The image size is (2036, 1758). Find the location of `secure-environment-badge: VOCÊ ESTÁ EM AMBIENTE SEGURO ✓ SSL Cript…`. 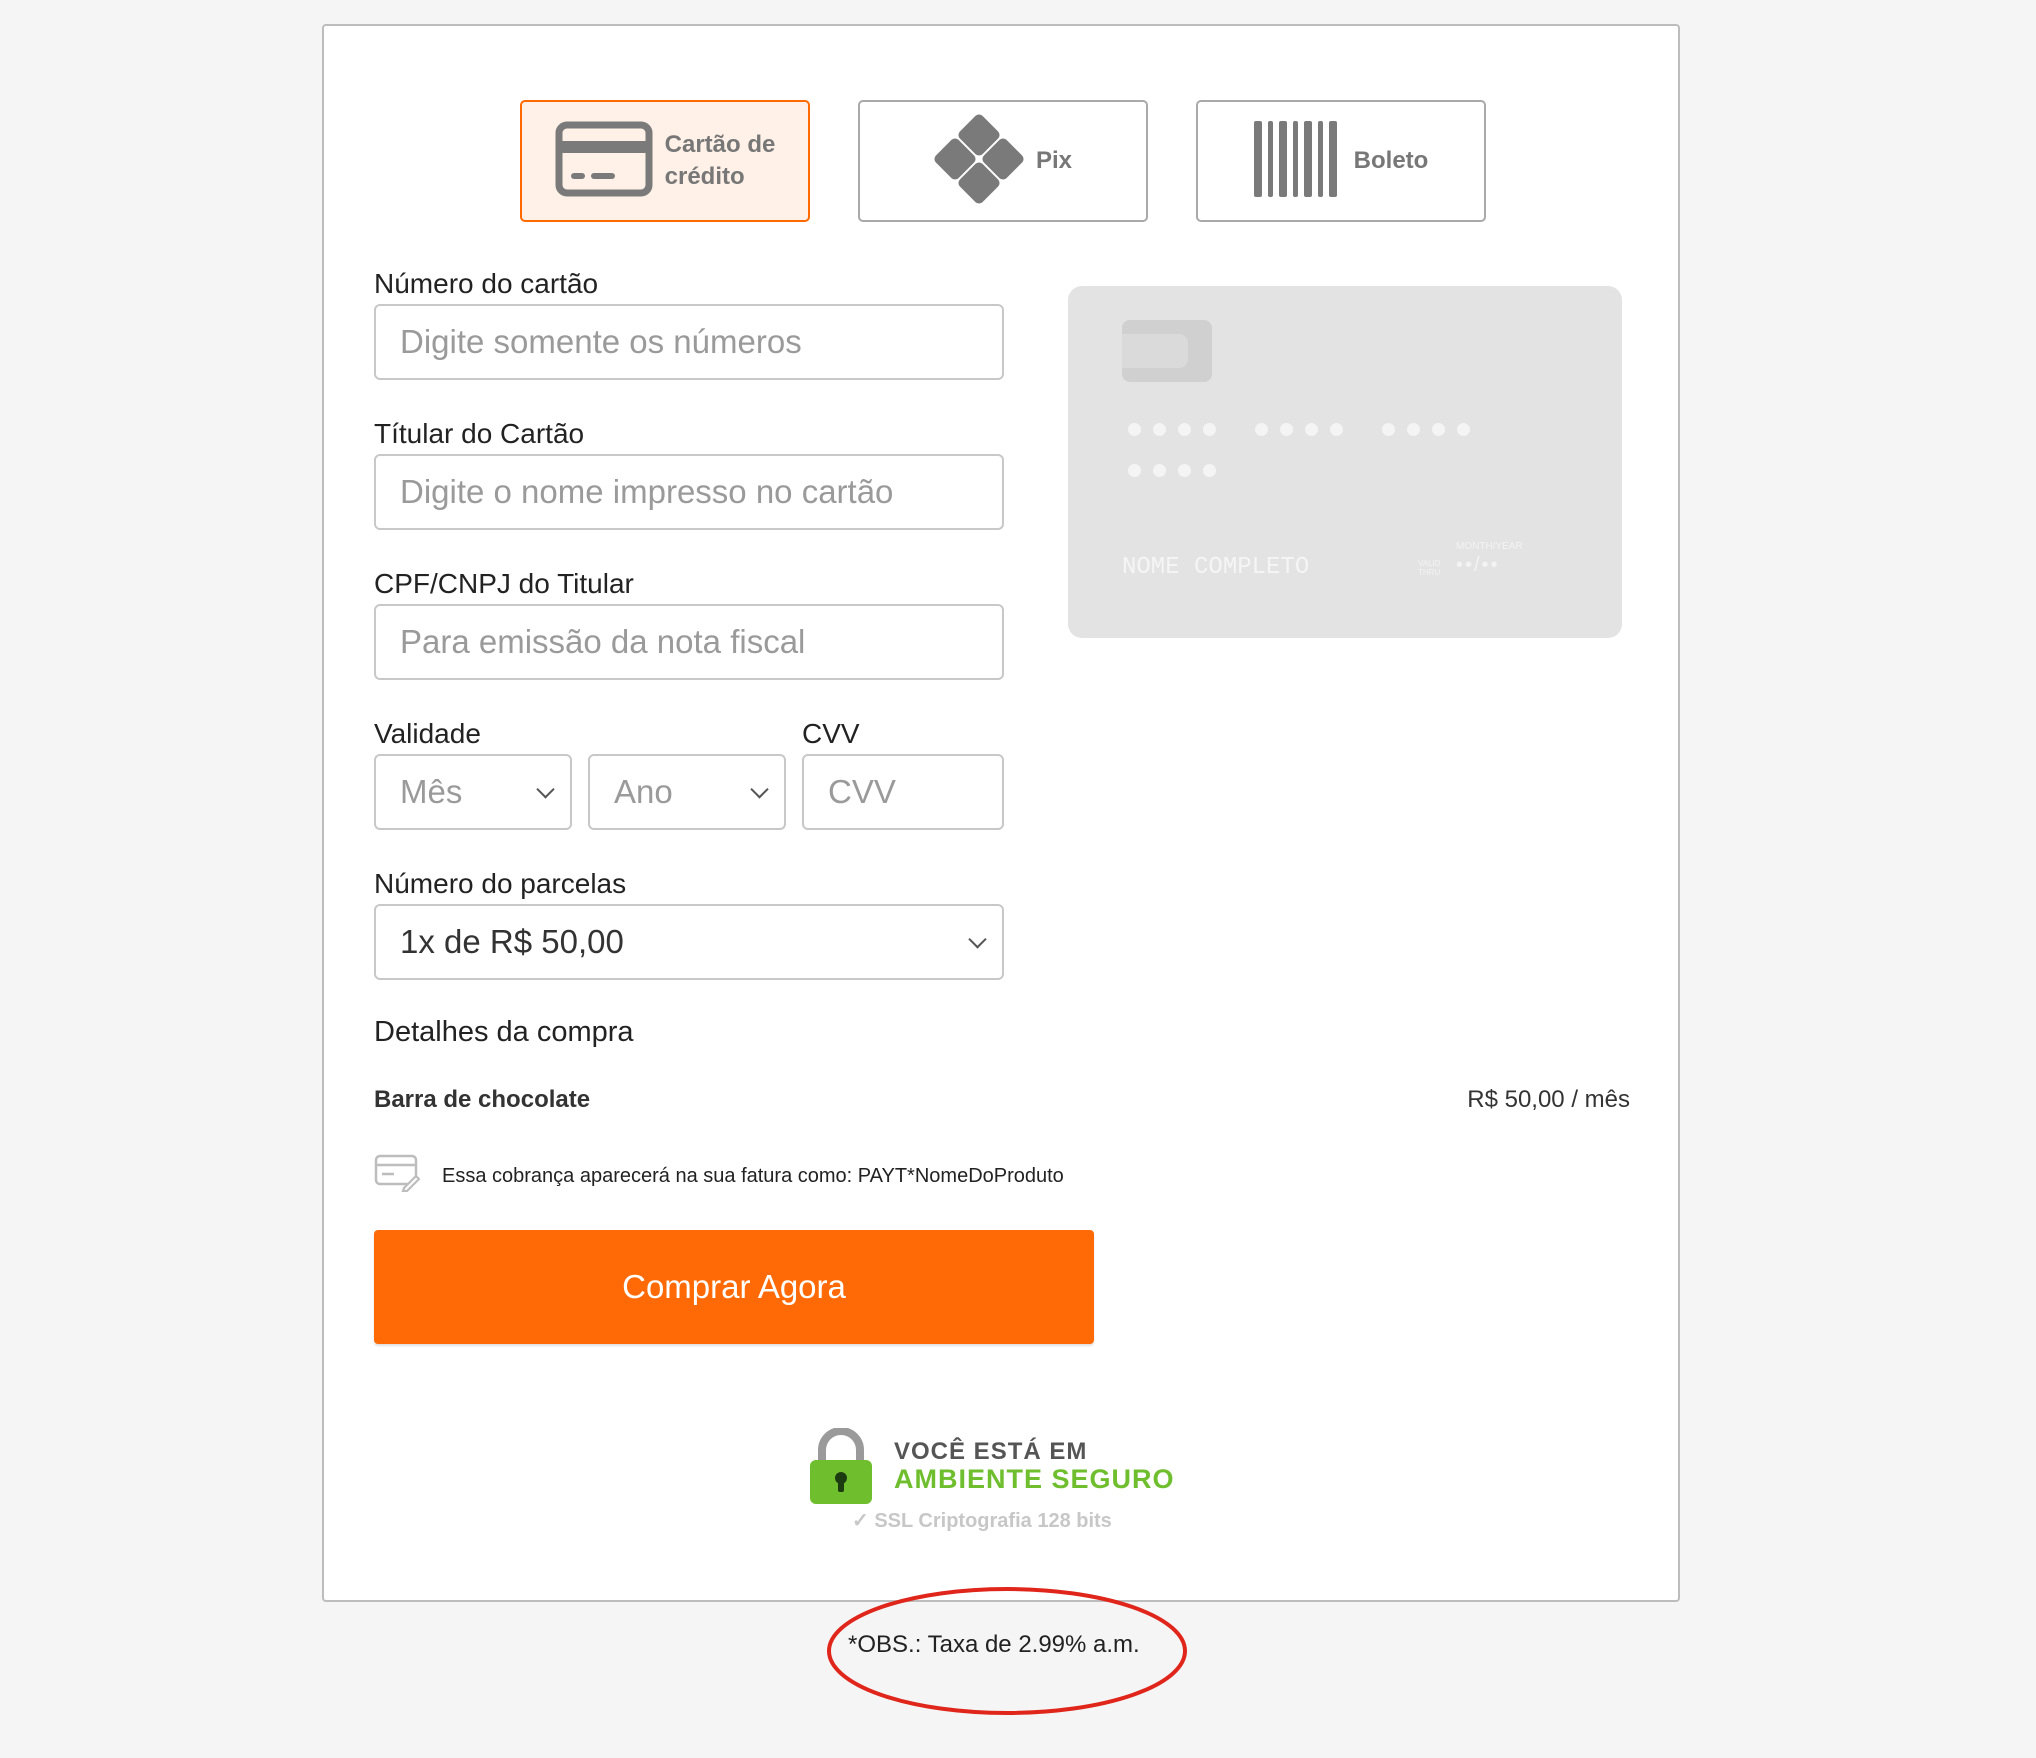

secure-environment-badge: VOCÊ ESTÁ EM AMBIENTE SEGURO ✓ SSL Cript… is located at coordinates (1006, 1492).